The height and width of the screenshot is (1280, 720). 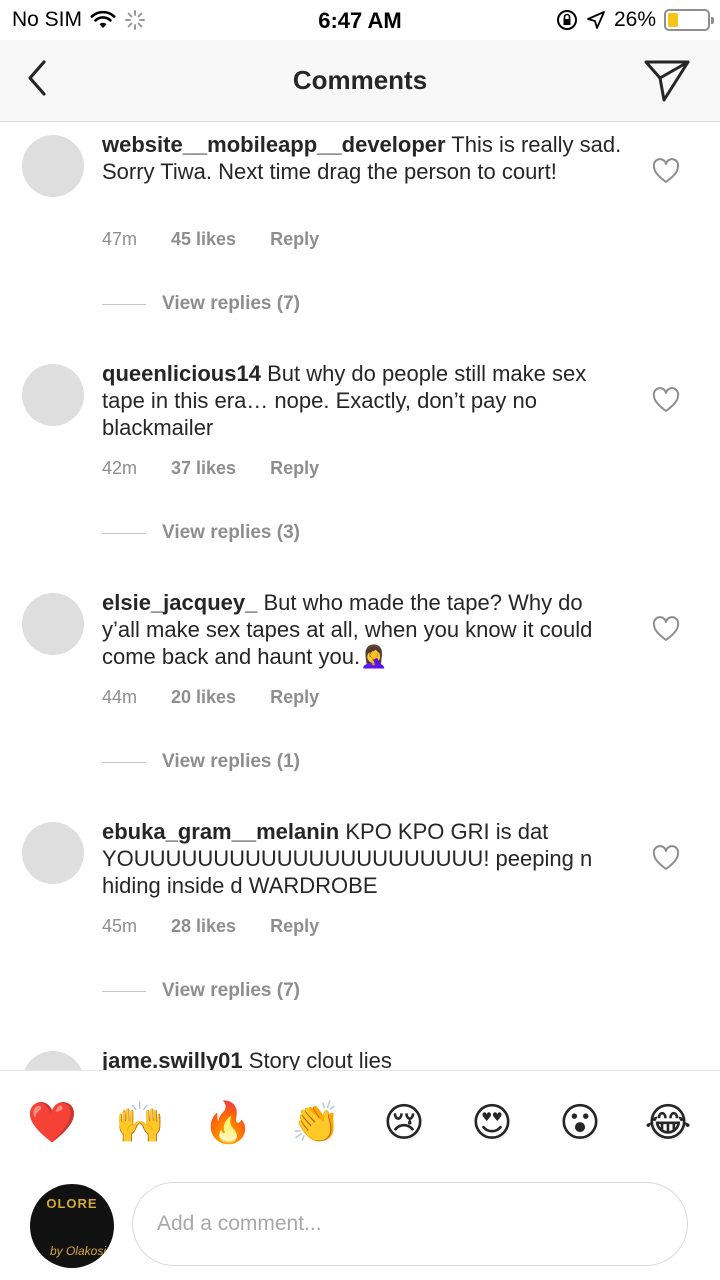 What do you see at coordinates (360, 20) in the screenshot?
I see `status-bar: No SIM 6:47 AM 26%` at bounding box center [360, 20].